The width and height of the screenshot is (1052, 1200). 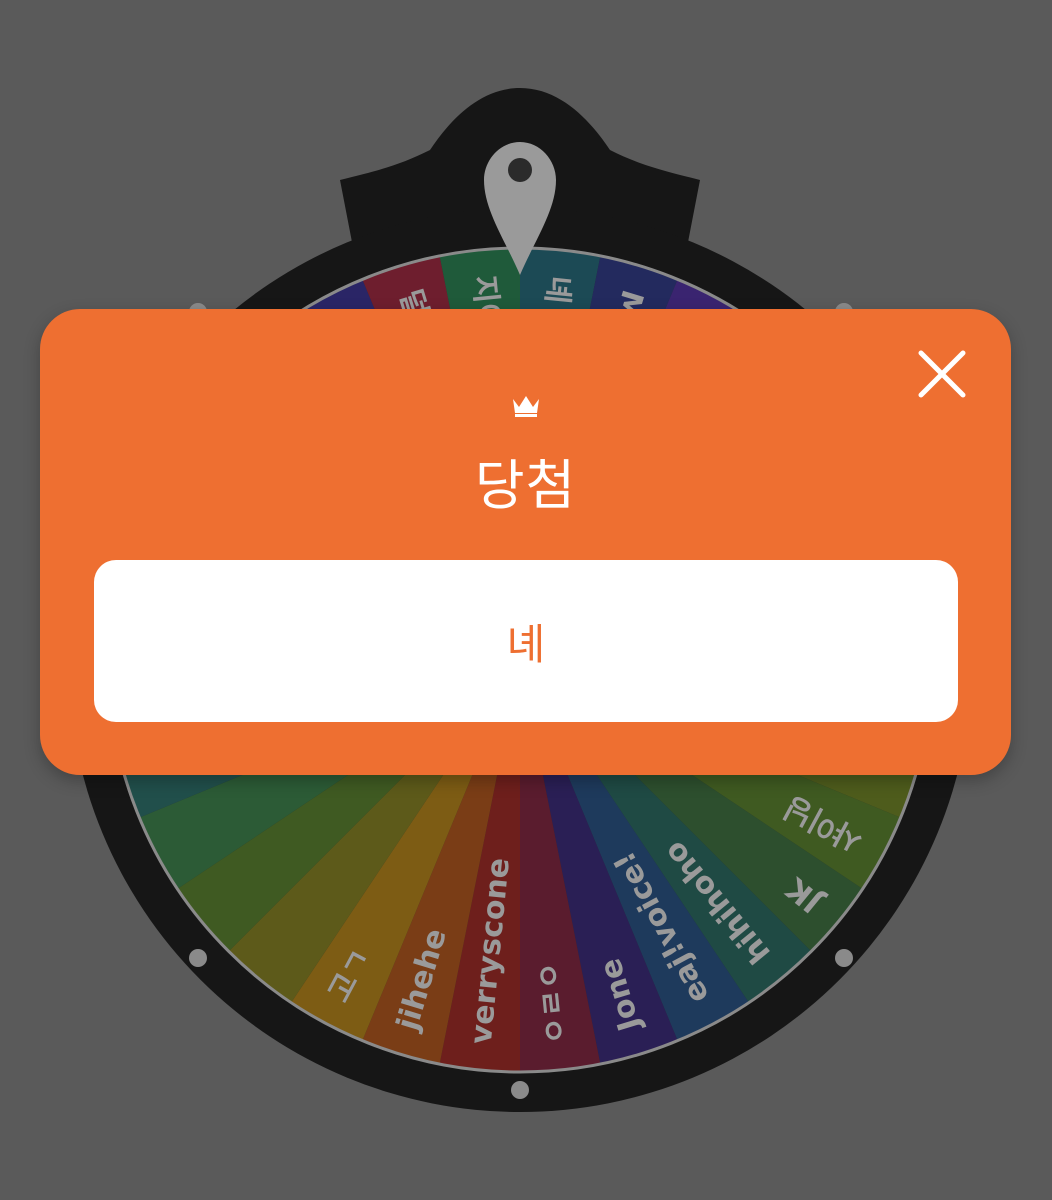 I want to click on close-icon, so click(x=942, y=374).